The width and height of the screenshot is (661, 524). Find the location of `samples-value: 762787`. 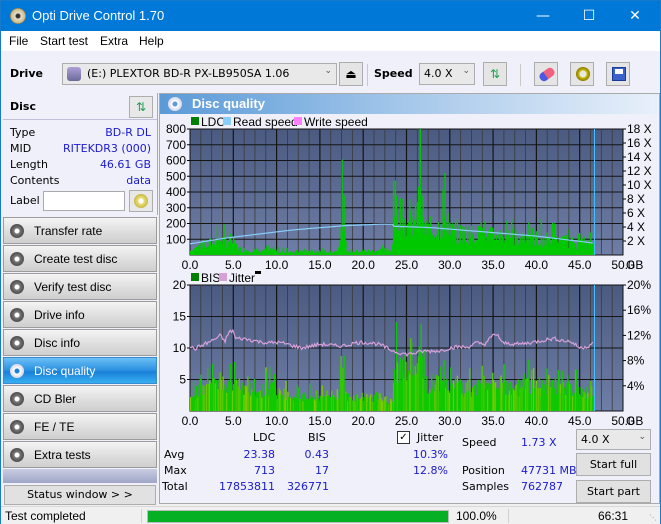

samples-value: 762787 is located at coordinates (542, 486).